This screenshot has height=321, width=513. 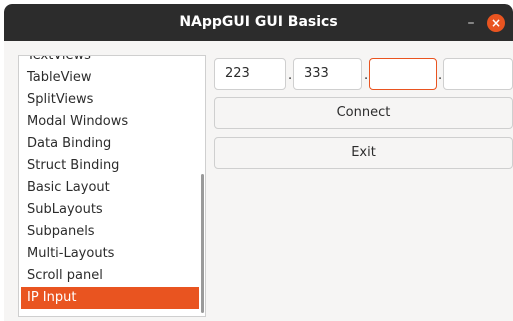 I want to click on list-item-splitviews: SplitViews, so click(x=110, y=100).